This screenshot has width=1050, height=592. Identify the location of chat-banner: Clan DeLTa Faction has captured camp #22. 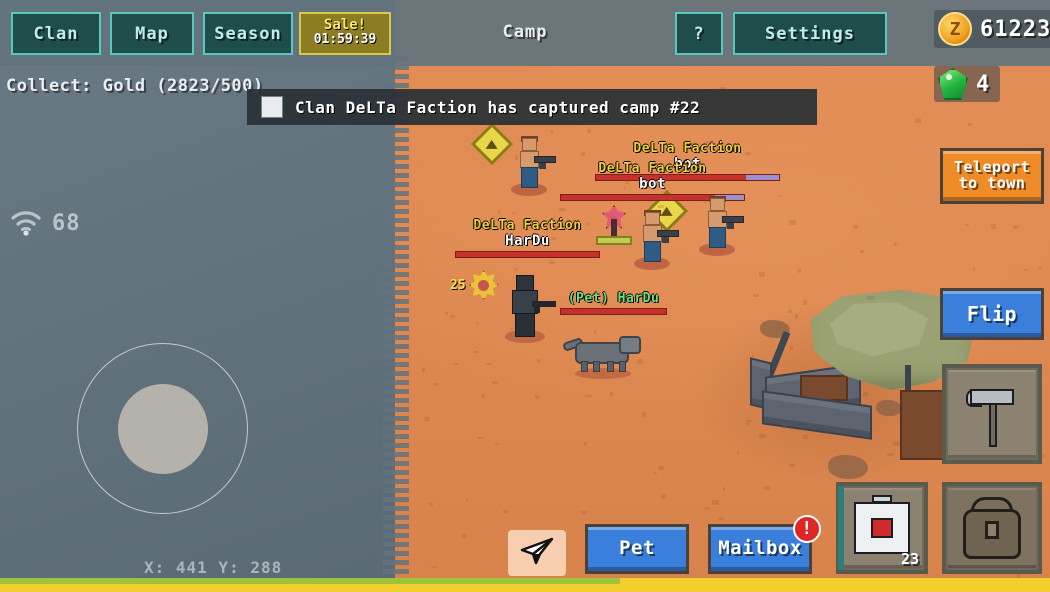
(532, 107).